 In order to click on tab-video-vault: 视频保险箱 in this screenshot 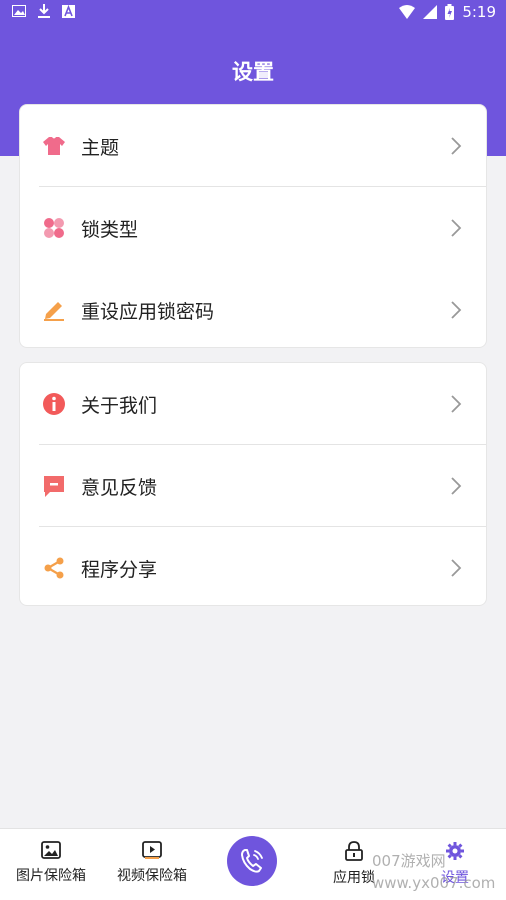, I will do `click(152, 863)`.